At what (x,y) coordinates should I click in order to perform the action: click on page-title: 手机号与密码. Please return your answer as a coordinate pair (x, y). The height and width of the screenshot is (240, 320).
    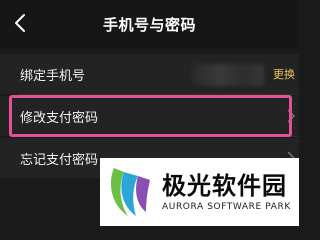
    Looking at the image, I should click on (149, 25).